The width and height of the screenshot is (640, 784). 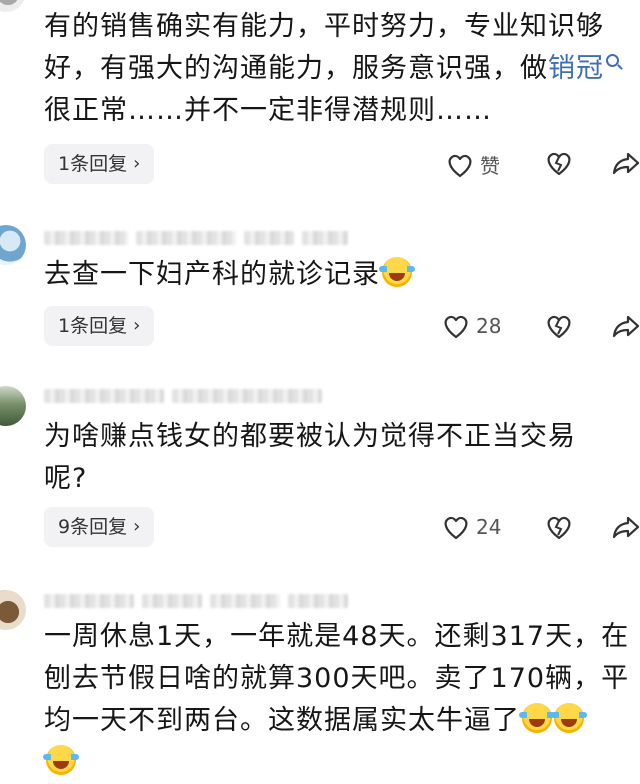 I want to click on comment-text-part: 有的销售确实有能力，平时努力，专业知识够好，有强大的沟通能力，服务意识强，做, so click(x=324, y=47).